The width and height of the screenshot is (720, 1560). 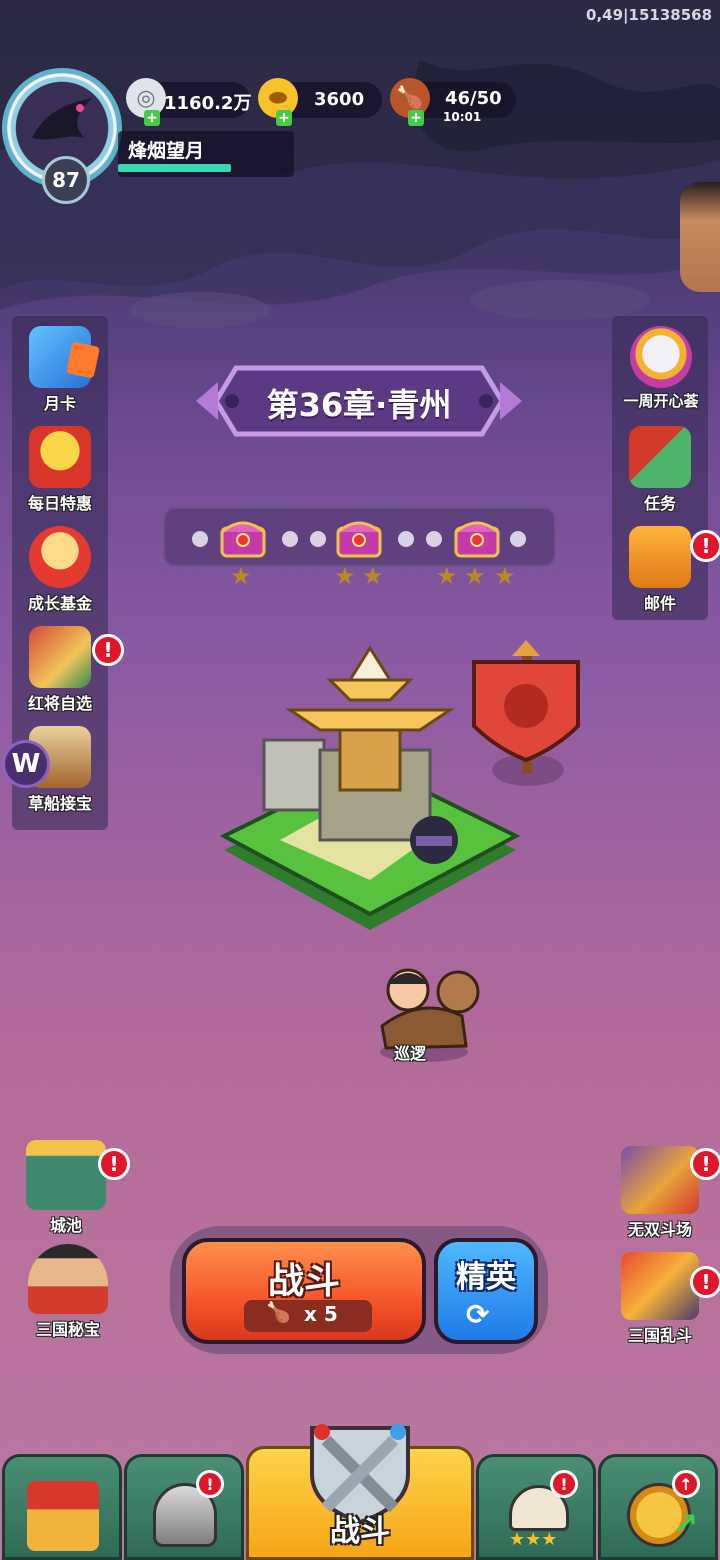 I want to click on growth-fund-icon, so click(x=60, y=557).